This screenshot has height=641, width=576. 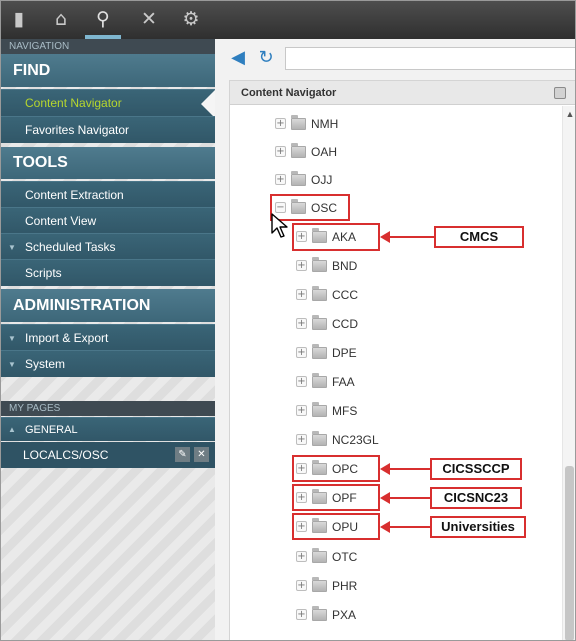 I want to click on sidebar-item-label: Content Navigator, so click(x=73, y=103).